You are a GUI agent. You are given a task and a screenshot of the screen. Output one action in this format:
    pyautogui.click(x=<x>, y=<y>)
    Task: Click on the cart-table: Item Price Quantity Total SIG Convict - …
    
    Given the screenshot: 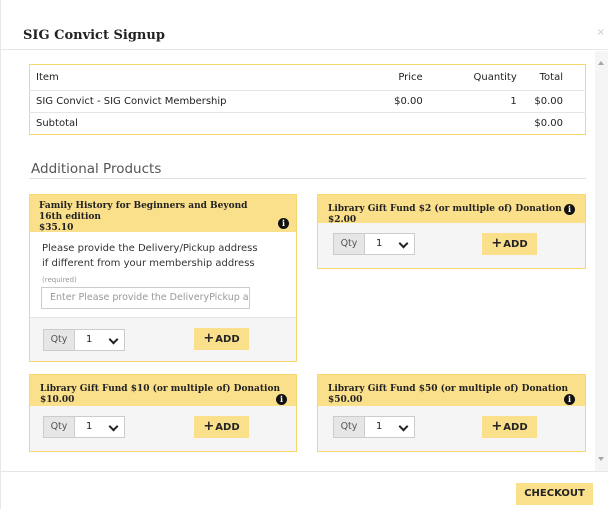 What is the action you would take?
    pyautogui.click(x=307, y=99)
    